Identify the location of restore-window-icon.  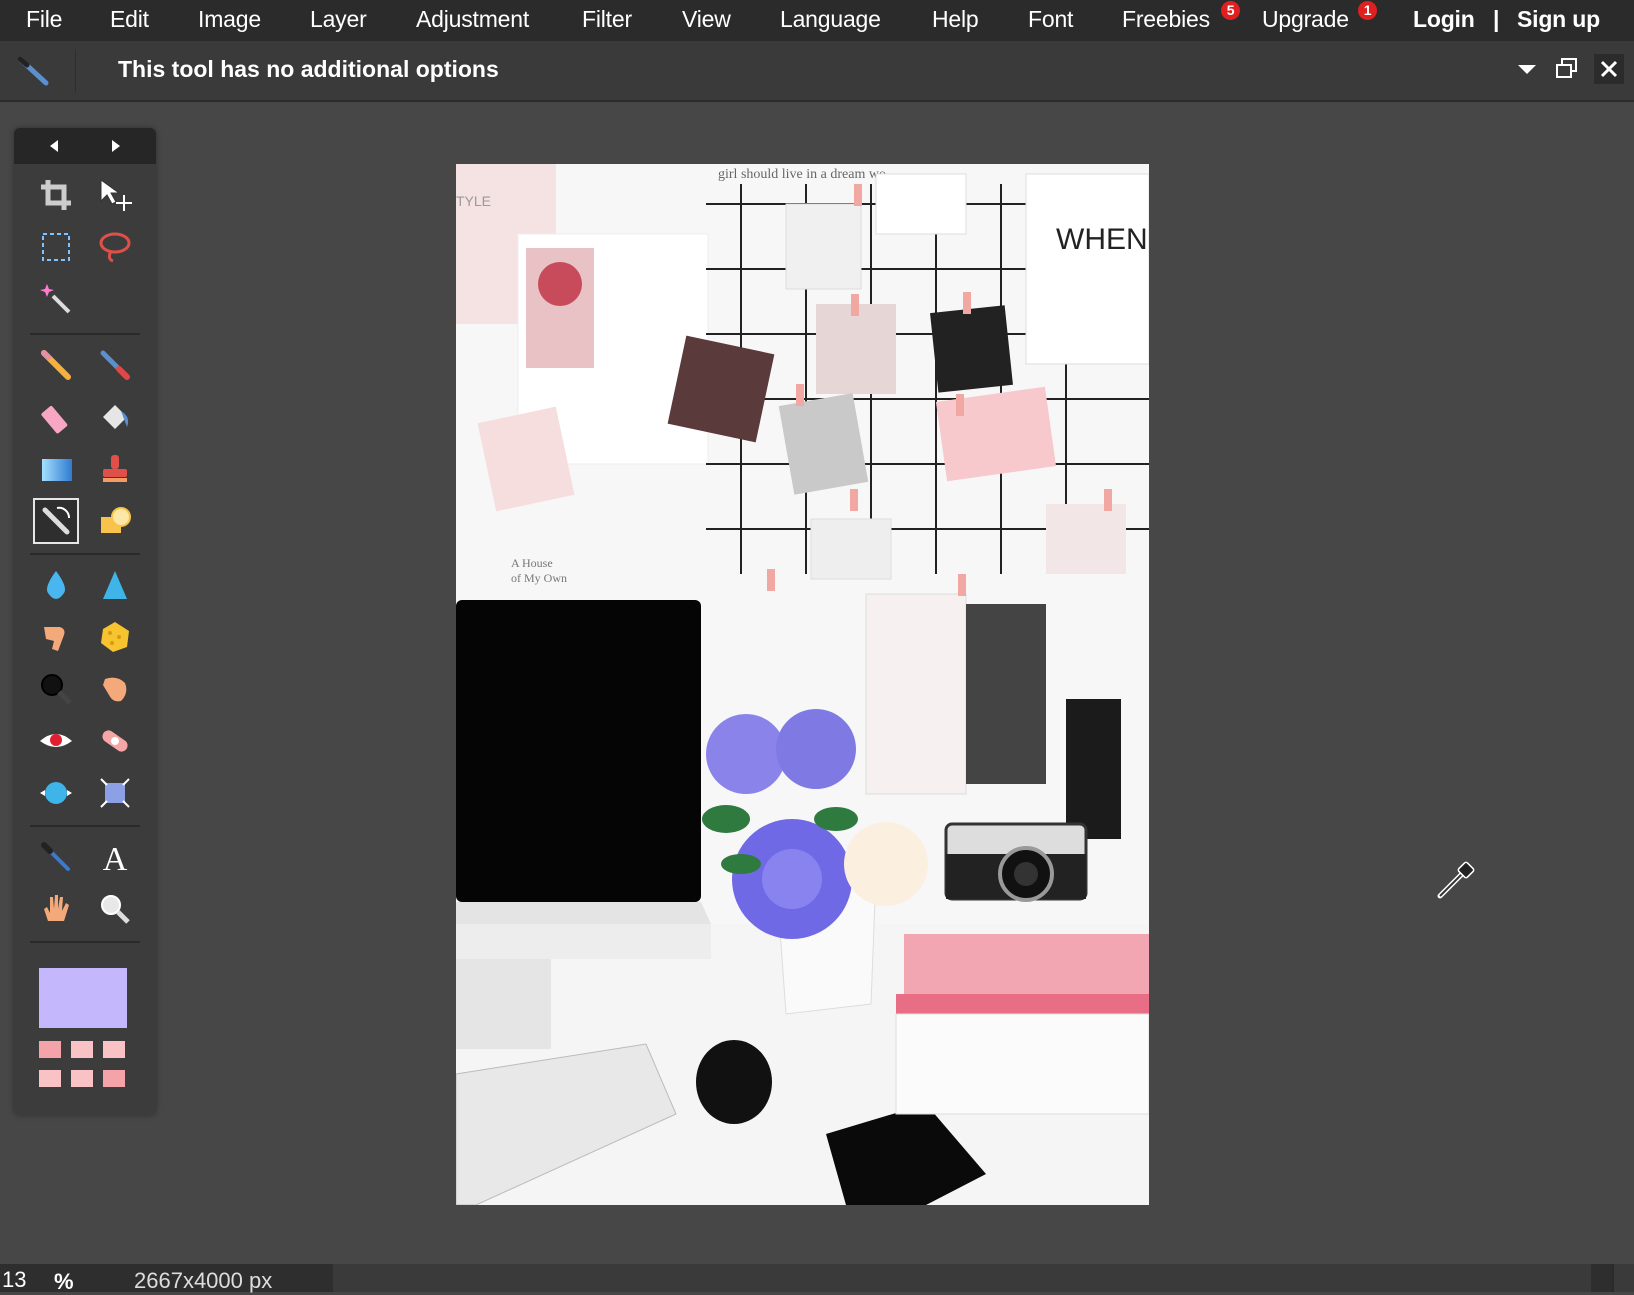
(1567, 69).